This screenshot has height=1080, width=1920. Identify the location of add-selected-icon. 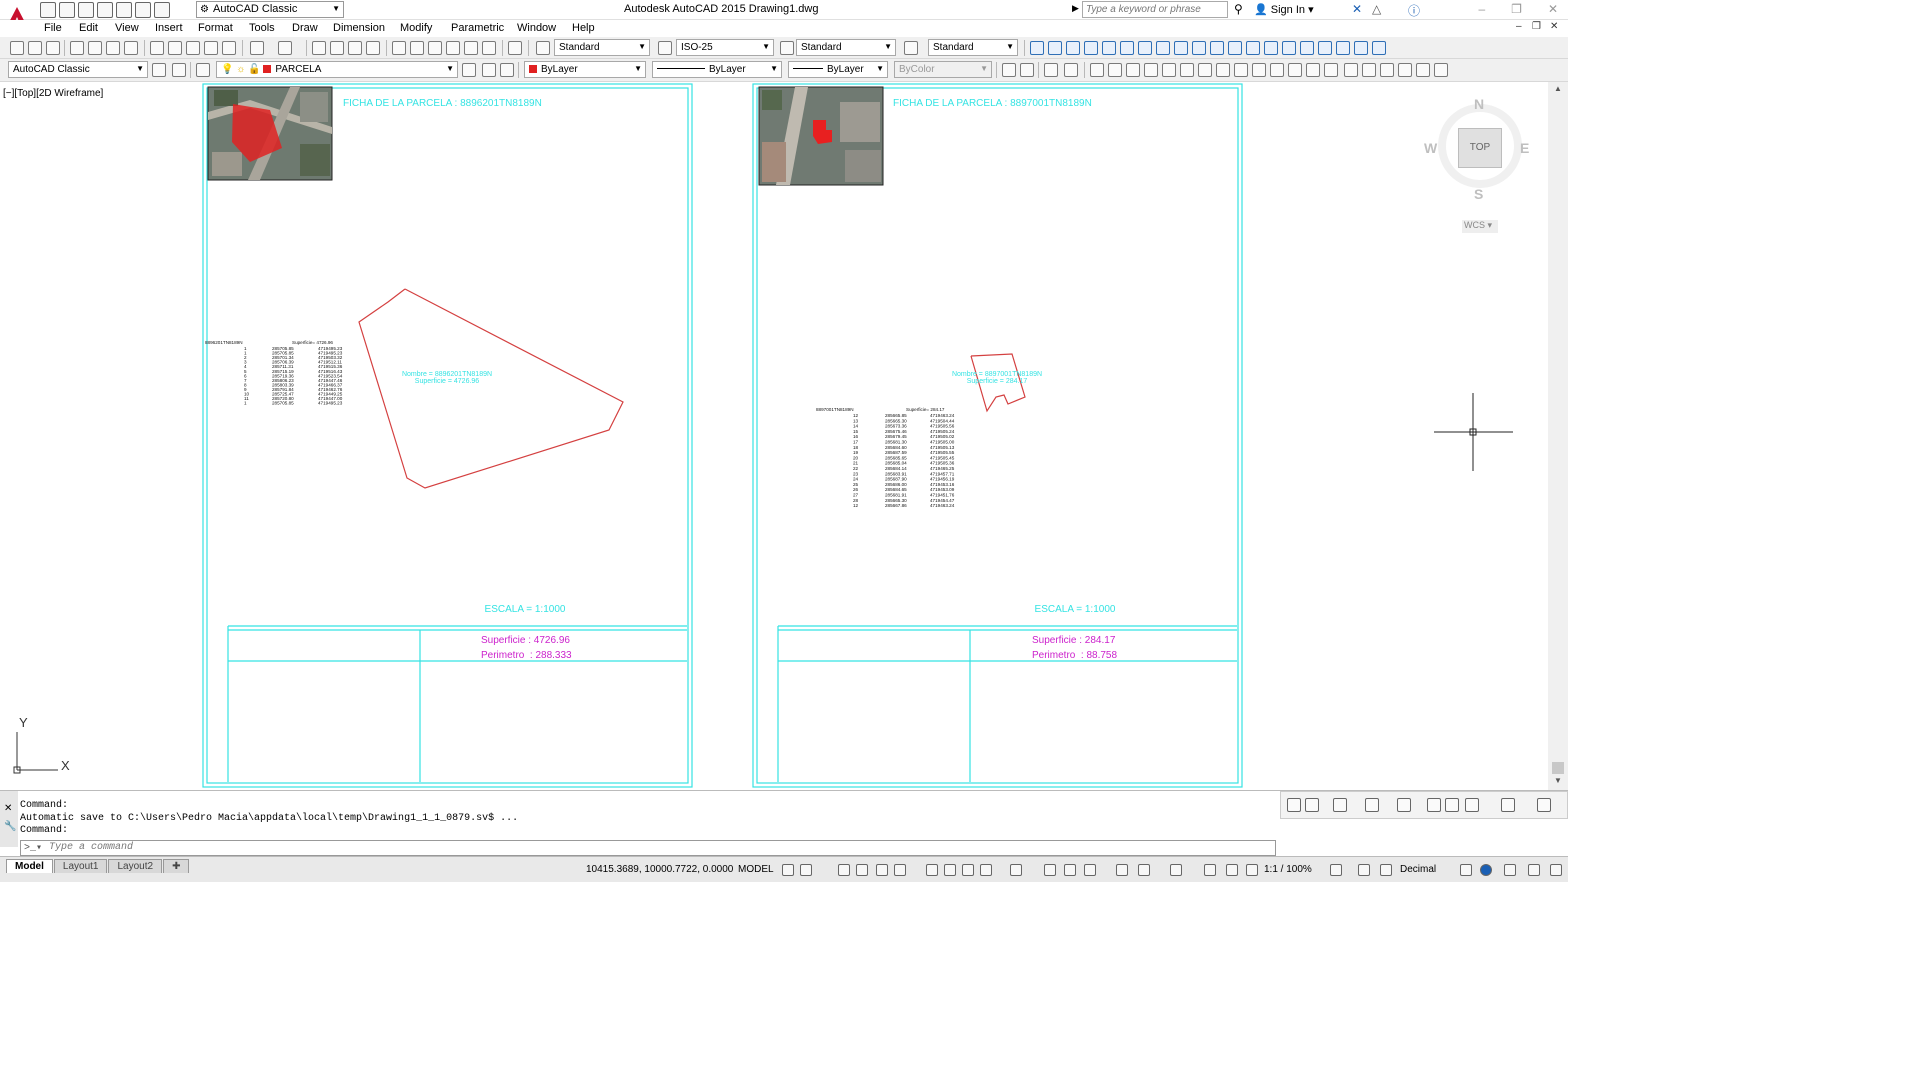
(1441, 70).